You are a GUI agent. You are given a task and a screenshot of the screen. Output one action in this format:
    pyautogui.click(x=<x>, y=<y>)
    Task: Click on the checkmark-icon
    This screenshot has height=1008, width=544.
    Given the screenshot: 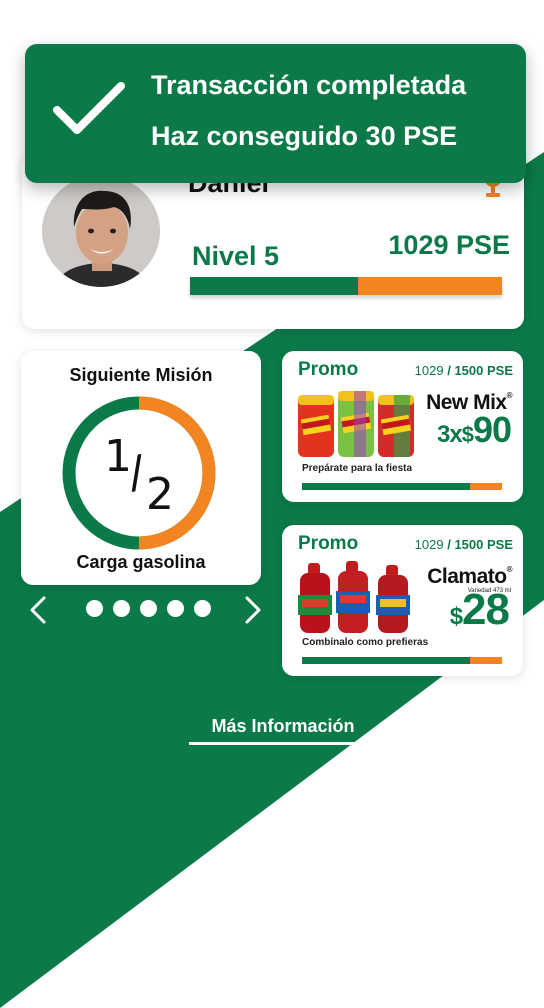 What is the action you would take?
    pyautogui.click(x=89, y=108)
    